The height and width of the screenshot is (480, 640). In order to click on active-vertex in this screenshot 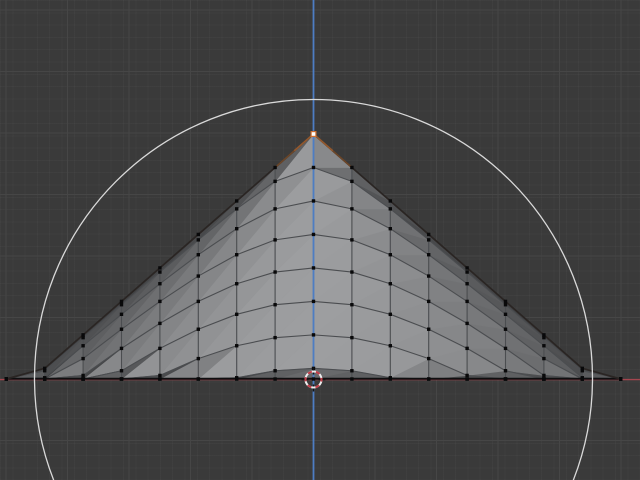, I will do `click(313, 134)`.